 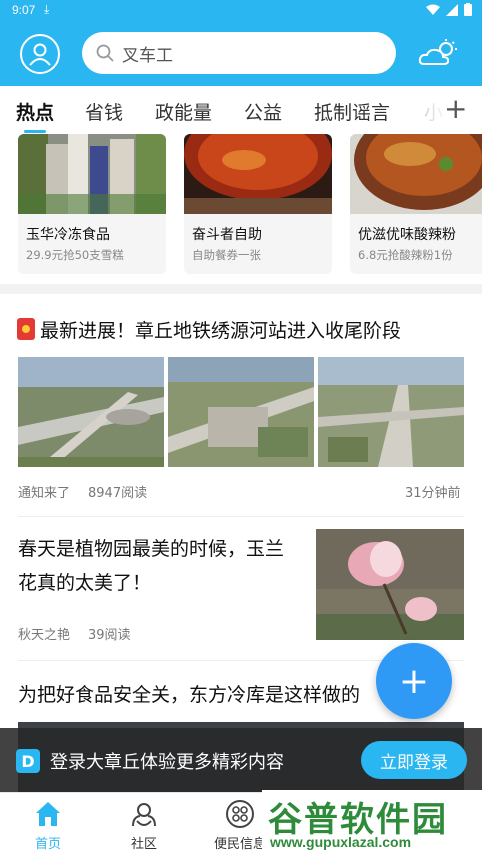 I want to click on deal-card: 奋斗者自助 自助餐券一张, so click(x=258, y=204).